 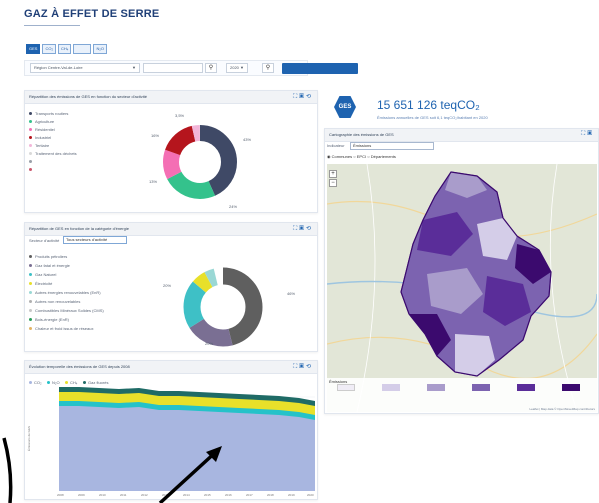 I want to click on annotation-curve, so click(x=7, y=470).